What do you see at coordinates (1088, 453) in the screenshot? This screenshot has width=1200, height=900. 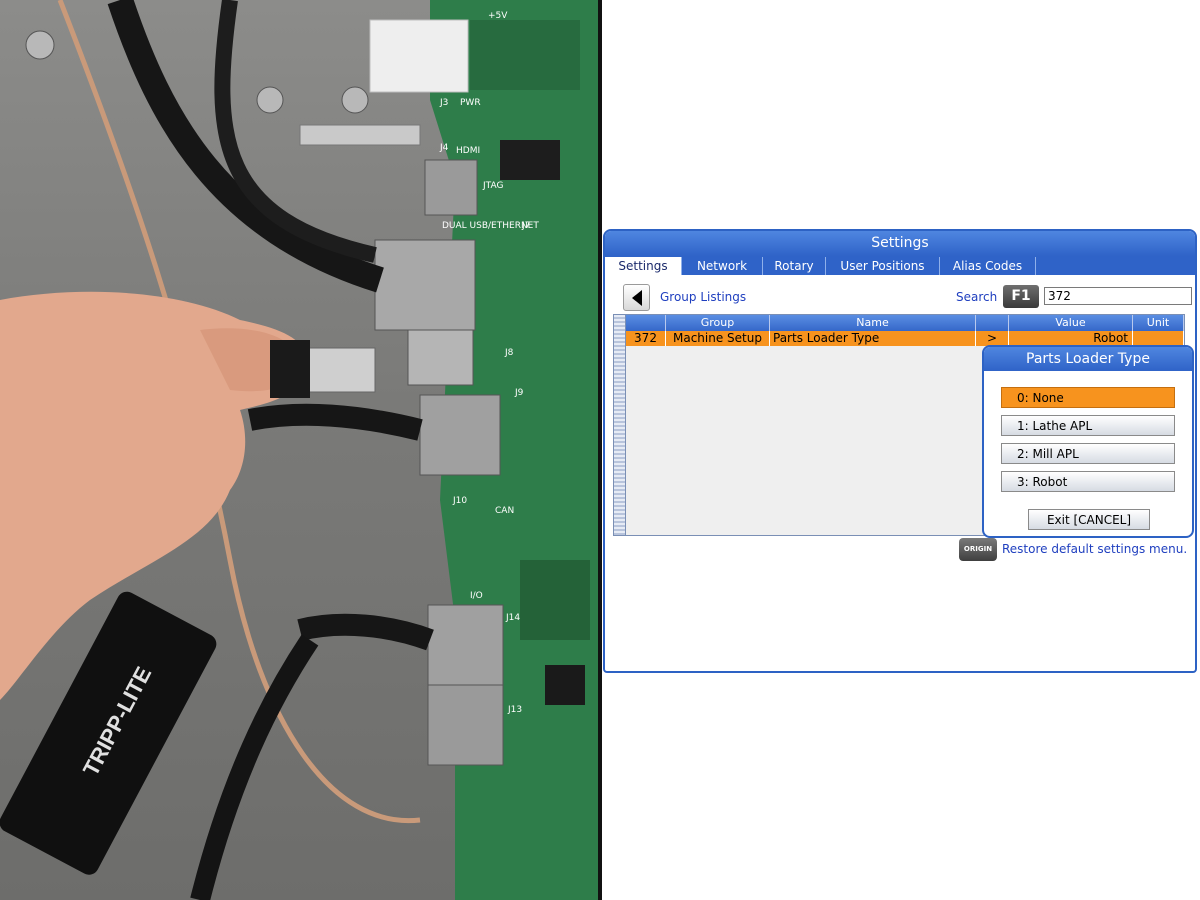 I see `option-mill-apl: 2: Mill APL` at bounding box center [1088, 453].